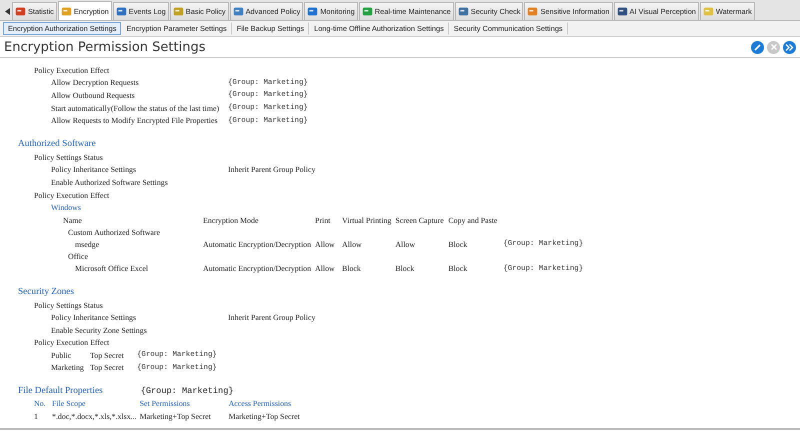 This screenshot has width=800, height=431. Describe the element at coordinates (60, 391) in the screenshot. I see `section-heading: File Default Properties` at that location.